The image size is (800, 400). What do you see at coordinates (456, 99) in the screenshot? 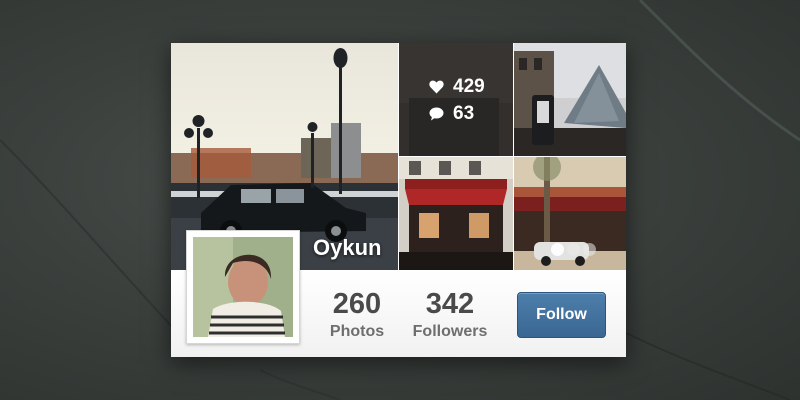
I see `stats-overlay: 429 63` at bounding box center [456, 99].